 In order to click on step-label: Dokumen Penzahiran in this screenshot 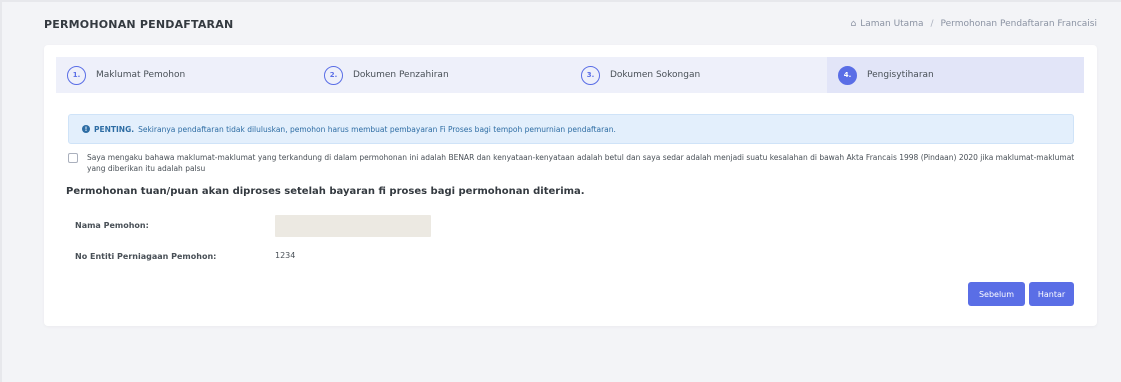, I will do `click(401, 75)`.